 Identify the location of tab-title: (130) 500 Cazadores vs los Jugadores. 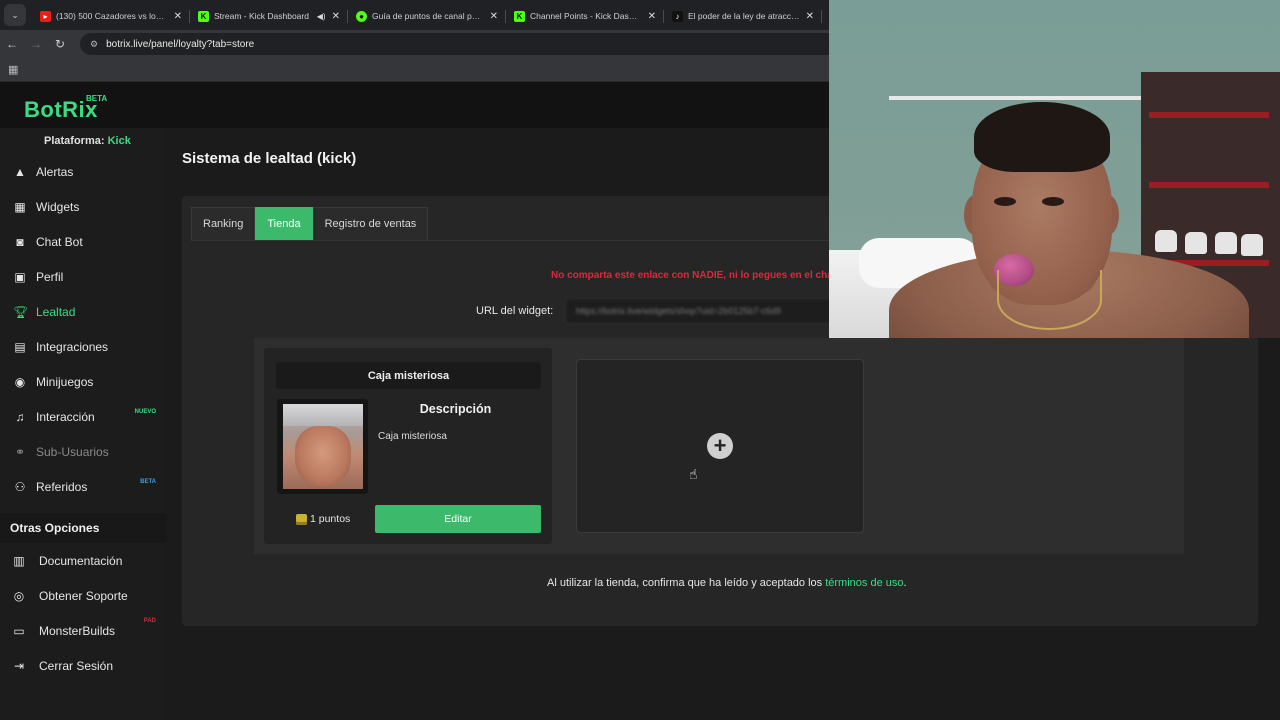
(112, 16).